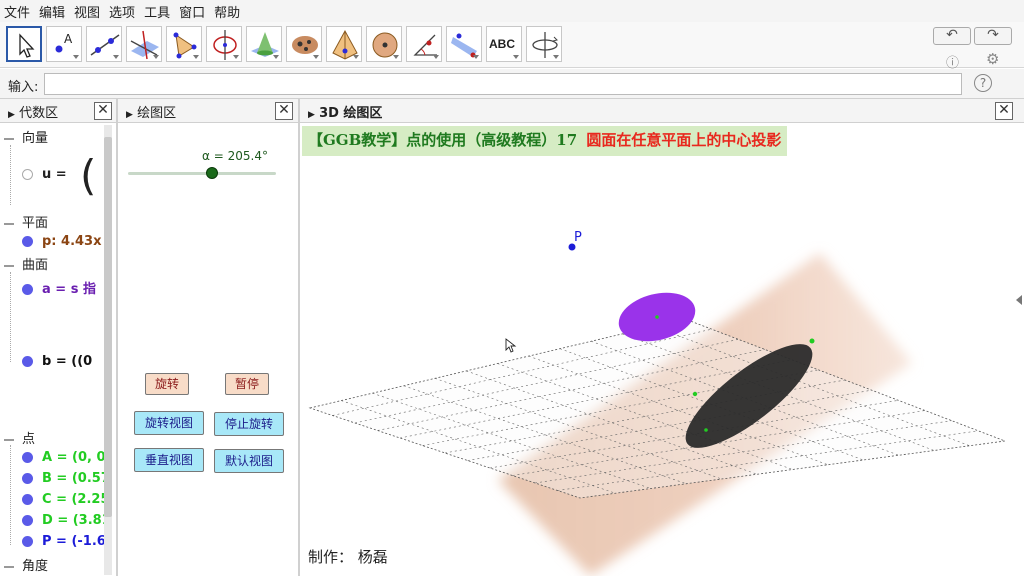  What do you see at coordinates (103, 111) in the screenshot?
I see `close-algebra-view-button: ✕` at bounding box center [103, 111].